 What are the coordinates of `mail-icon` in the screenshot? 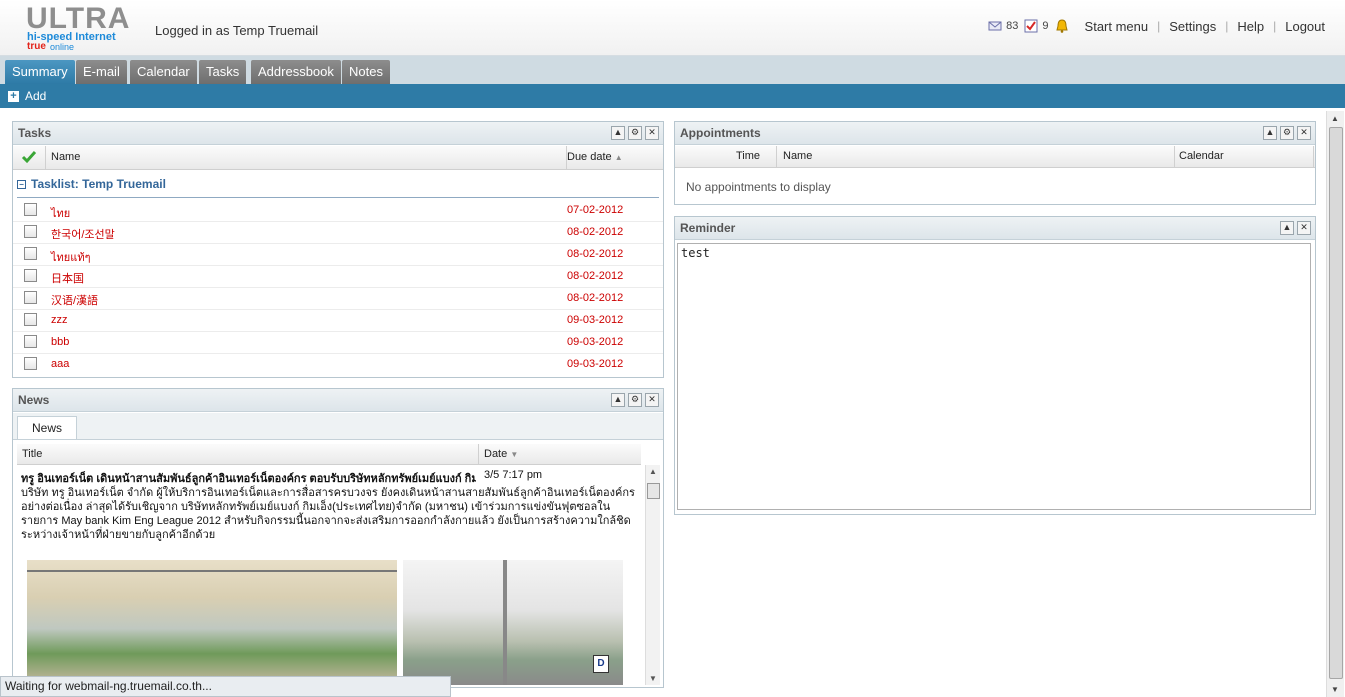 It's located at (995, 26).